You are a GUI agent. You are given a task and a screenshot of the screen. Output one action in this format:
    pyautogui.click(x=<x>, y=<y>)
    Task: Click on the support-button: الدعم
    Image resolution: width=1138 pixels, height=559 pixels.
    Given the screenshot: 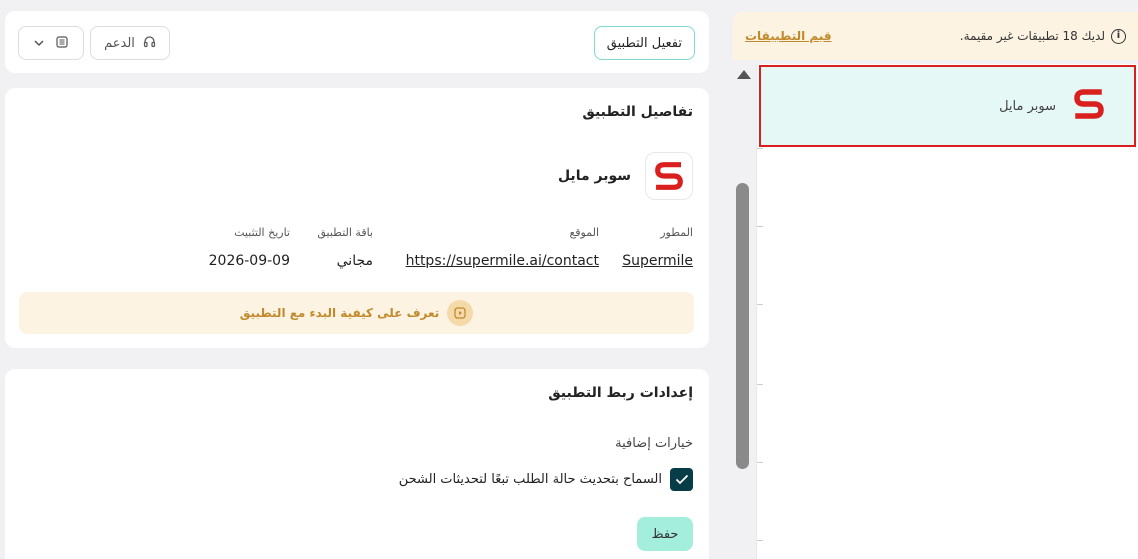 What is the action you would take?
    pyautogui.click(x=130, y=43)
    